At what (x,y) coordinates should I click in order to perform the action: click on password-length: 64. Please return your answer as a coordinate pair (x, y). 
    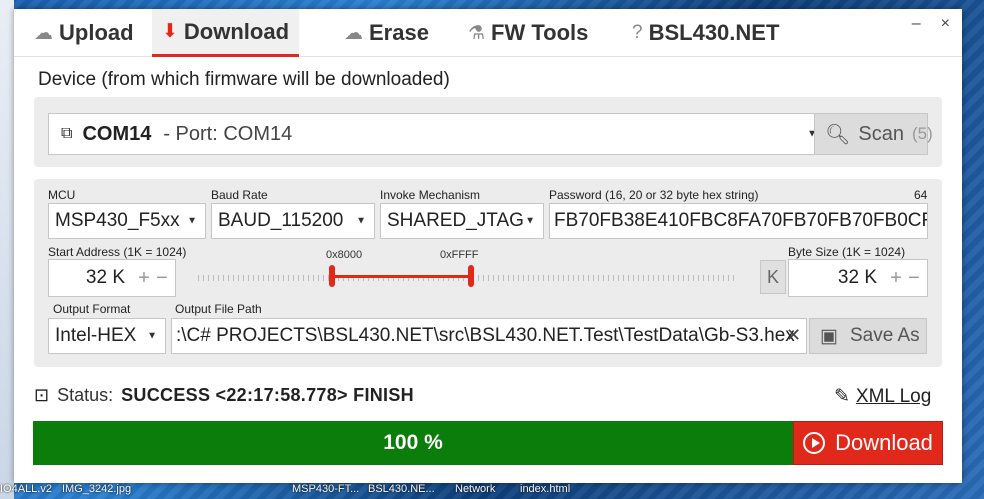
    Looking at the image, I should click on (921, 195).